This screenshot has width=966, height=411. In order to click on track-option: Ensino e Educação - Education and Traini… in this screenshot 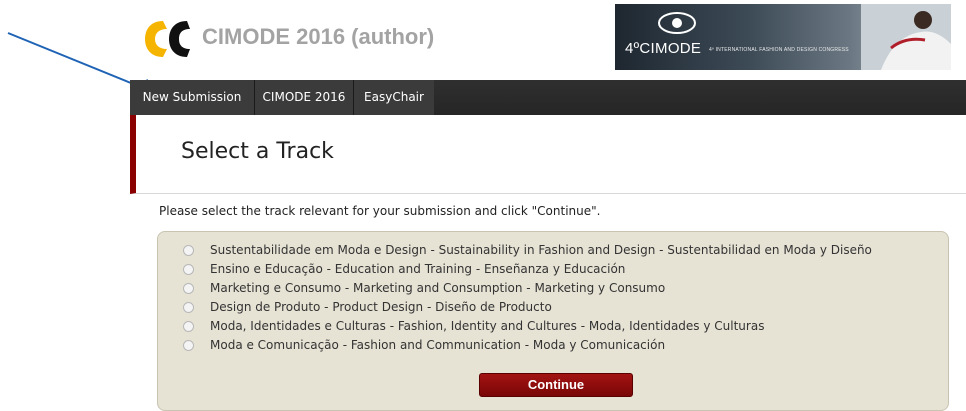, I will do `click(404, 269)`.